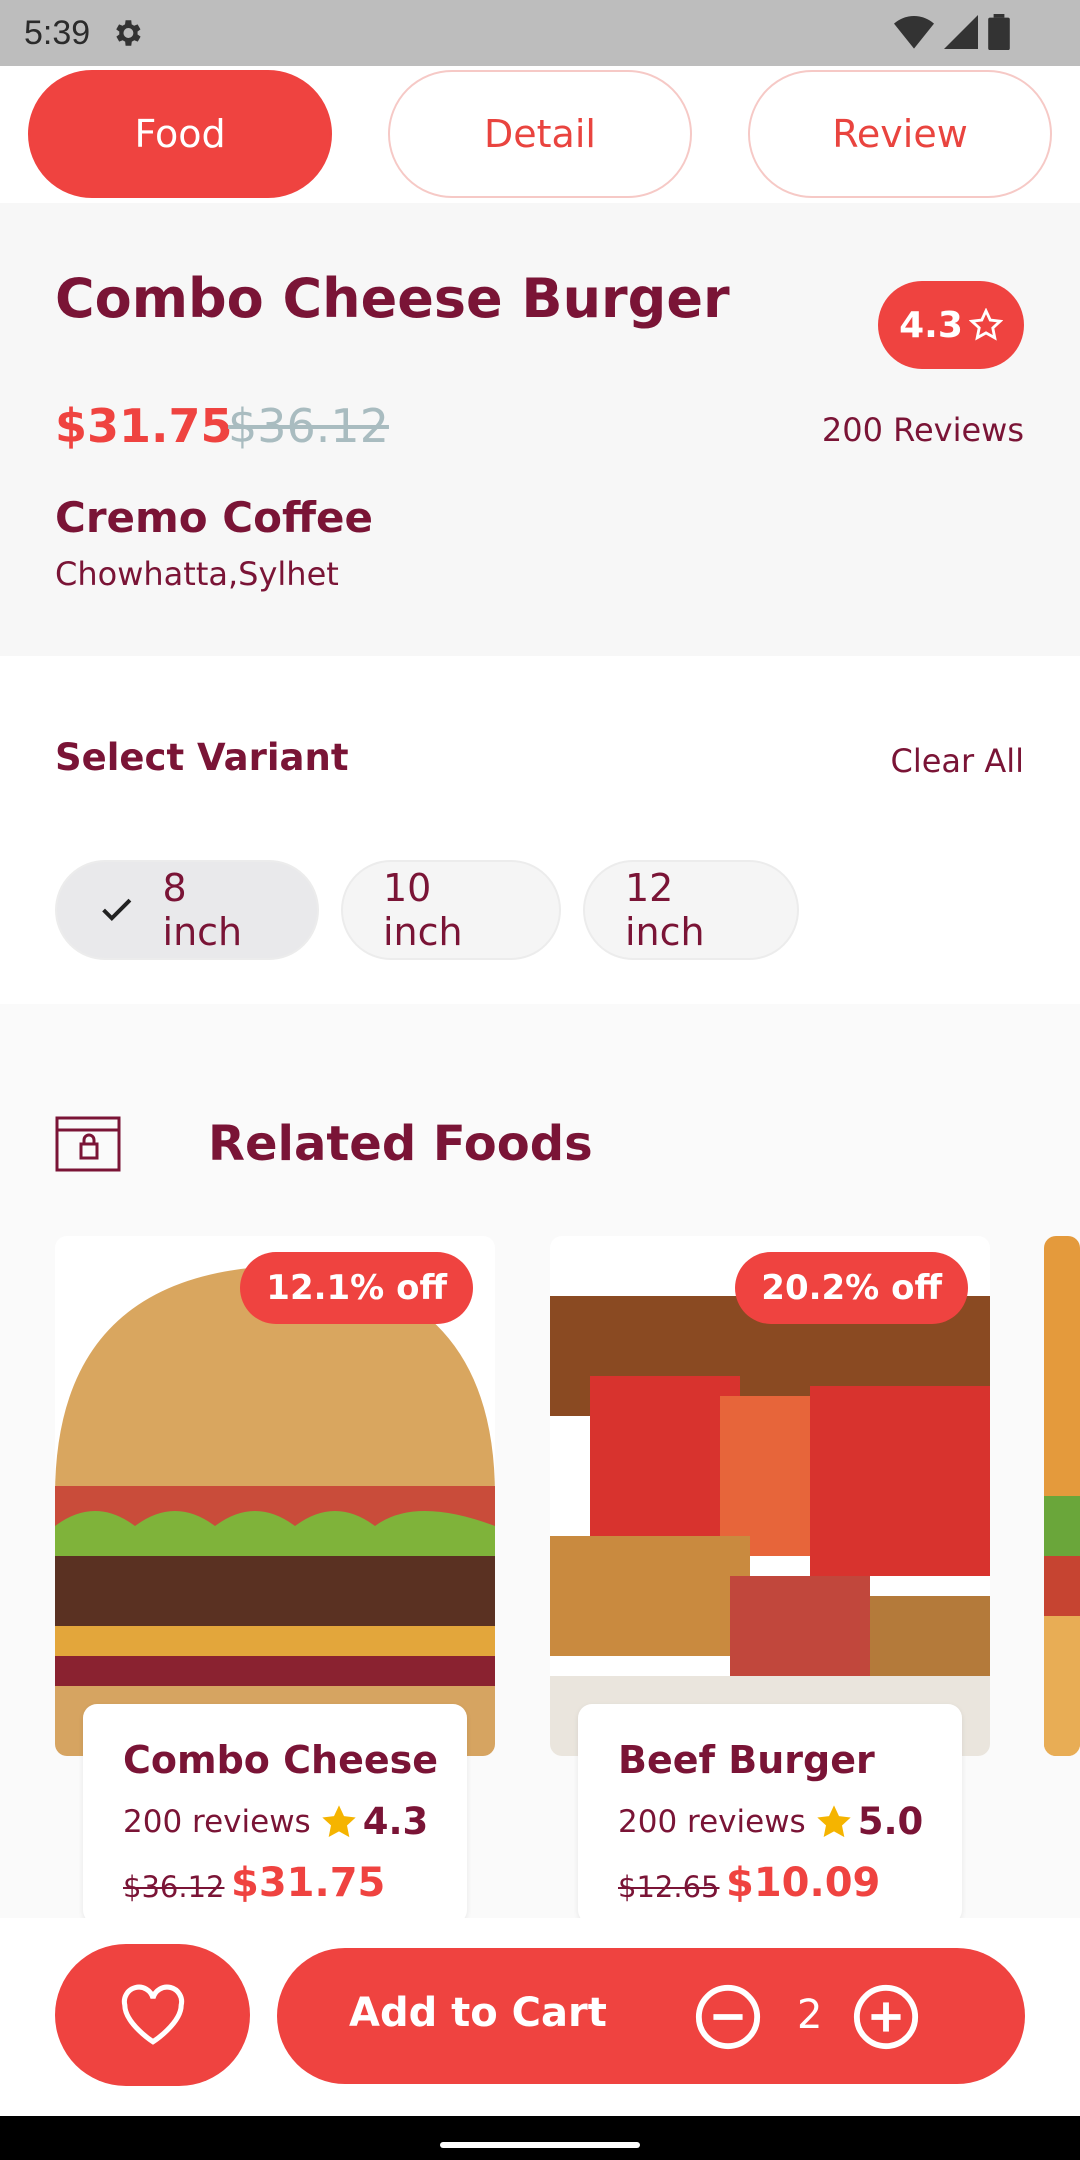 The height and width of the screenshot is (2160, 1080). Describe the element at coordinates (423, 910) in the screenshot. I see `variant-chip-label: 10 inch` at that location.